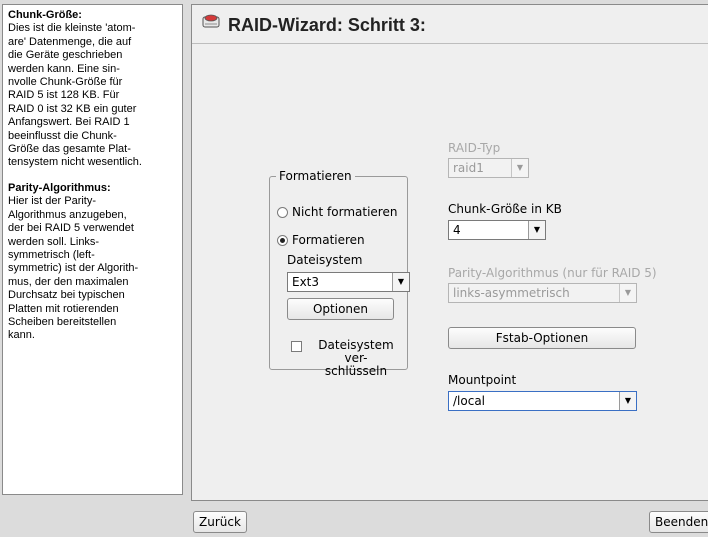  I want to click on radio-no-format: Nicht formatieren, so click(337, 212).